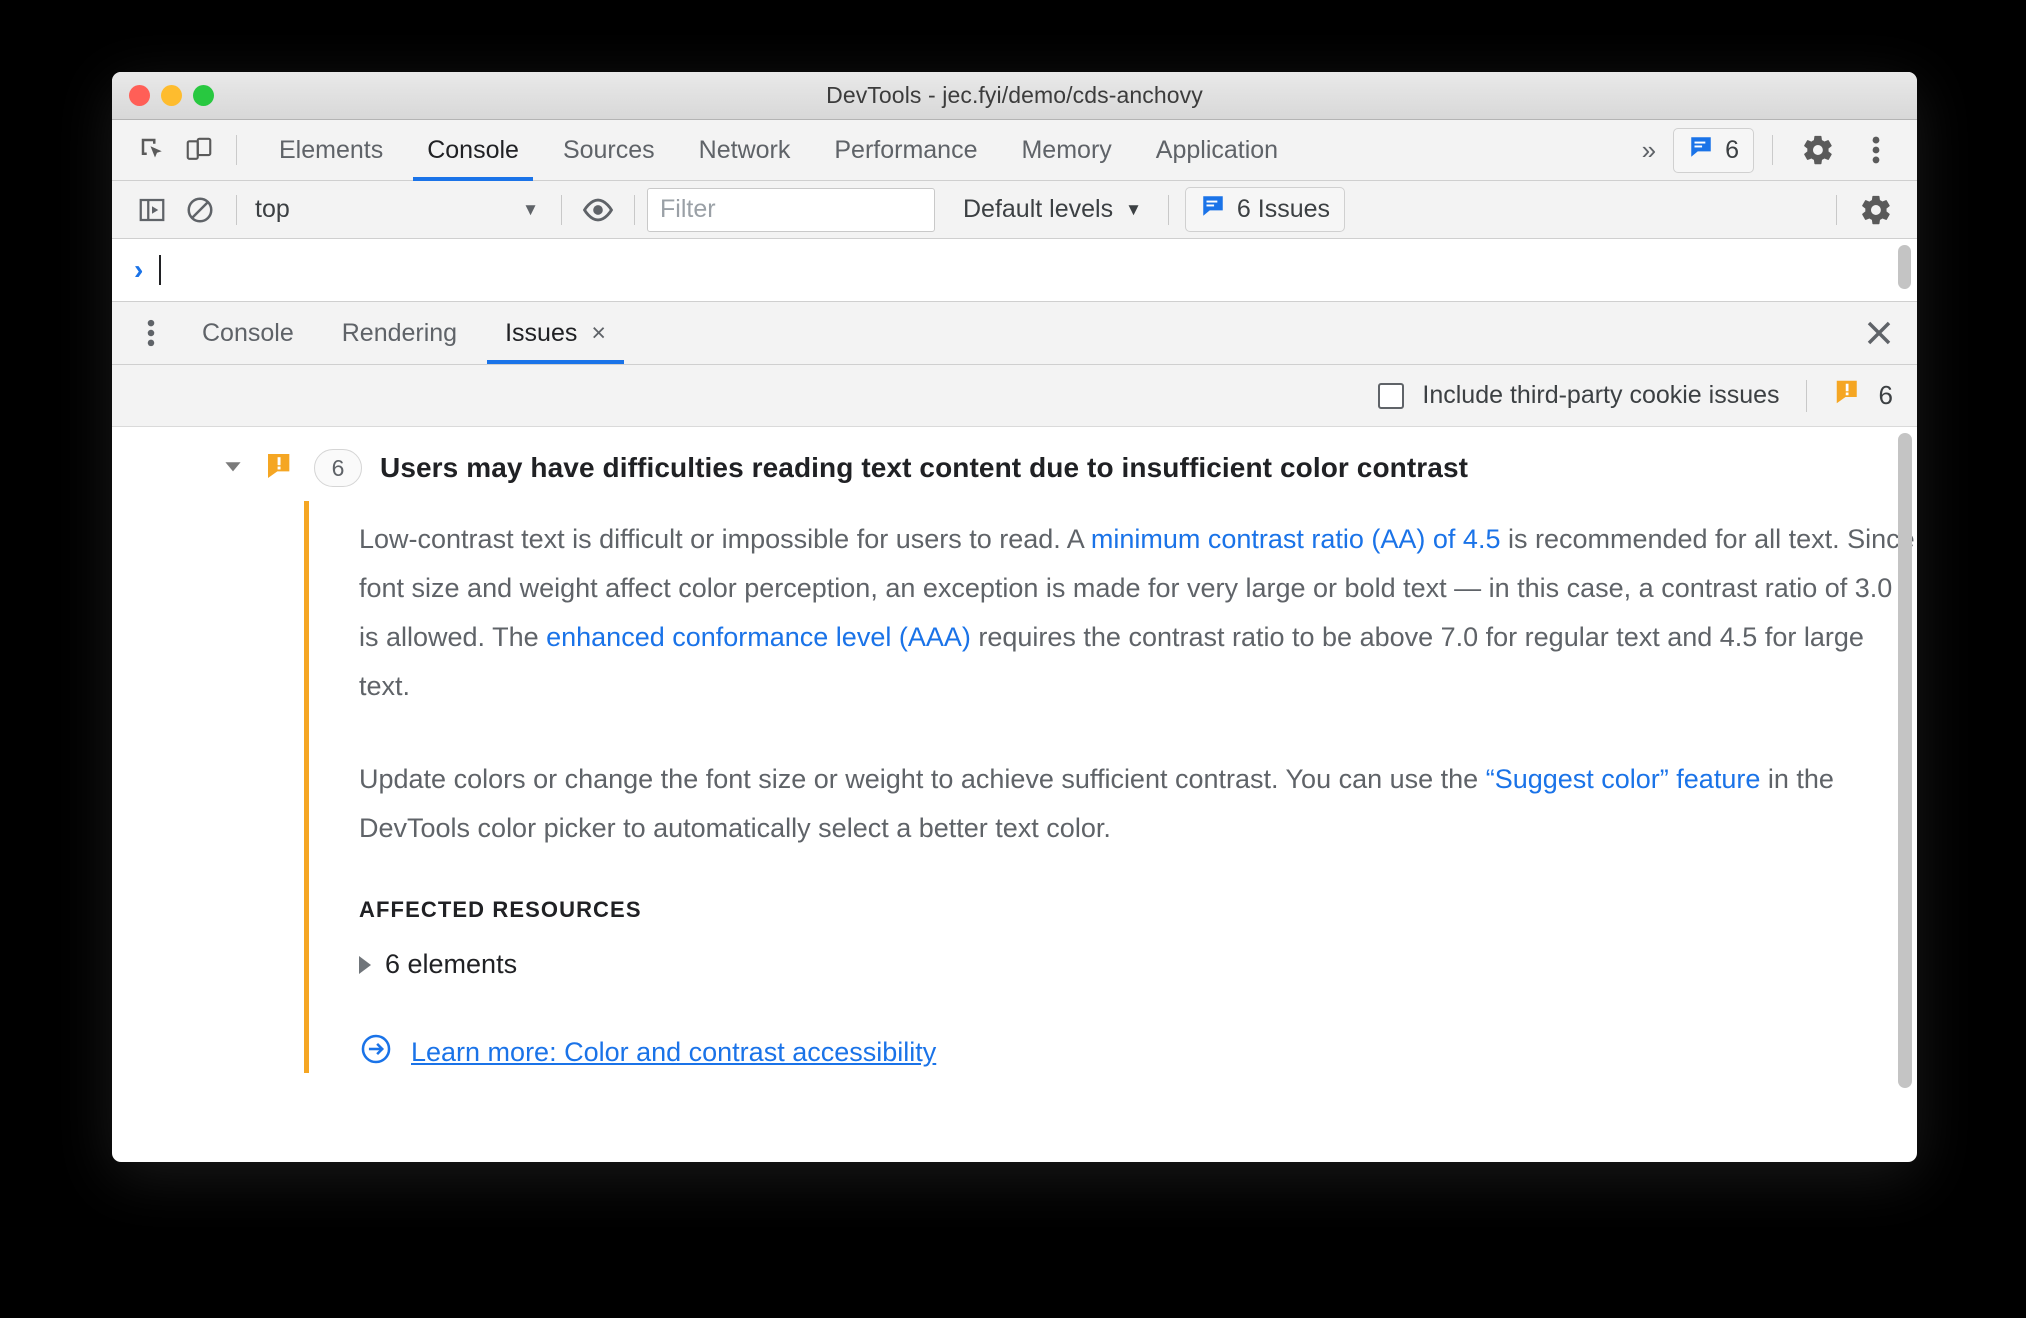  What do you see at coordinates (451, 964) in the screenshot?
I see `affected-resources-count-label: 6 elements` at bounding box center [451, 964].